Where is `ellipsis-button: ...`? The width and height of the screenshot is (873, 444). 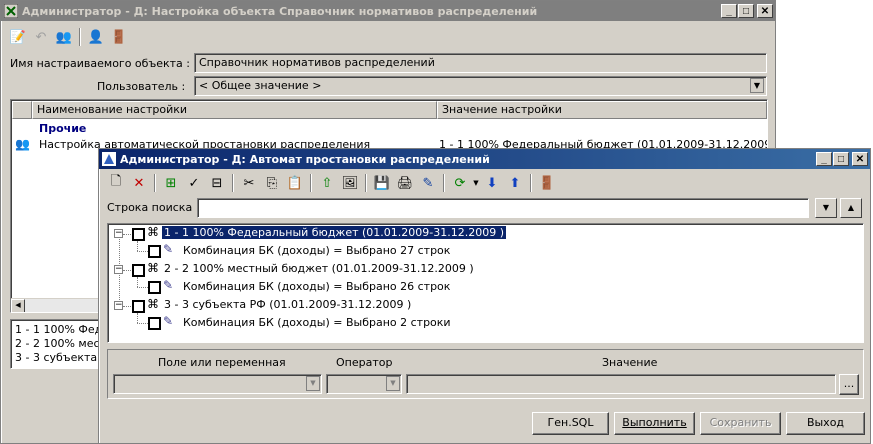 ellipsis-button: ... is located at coordinates (849, 384).